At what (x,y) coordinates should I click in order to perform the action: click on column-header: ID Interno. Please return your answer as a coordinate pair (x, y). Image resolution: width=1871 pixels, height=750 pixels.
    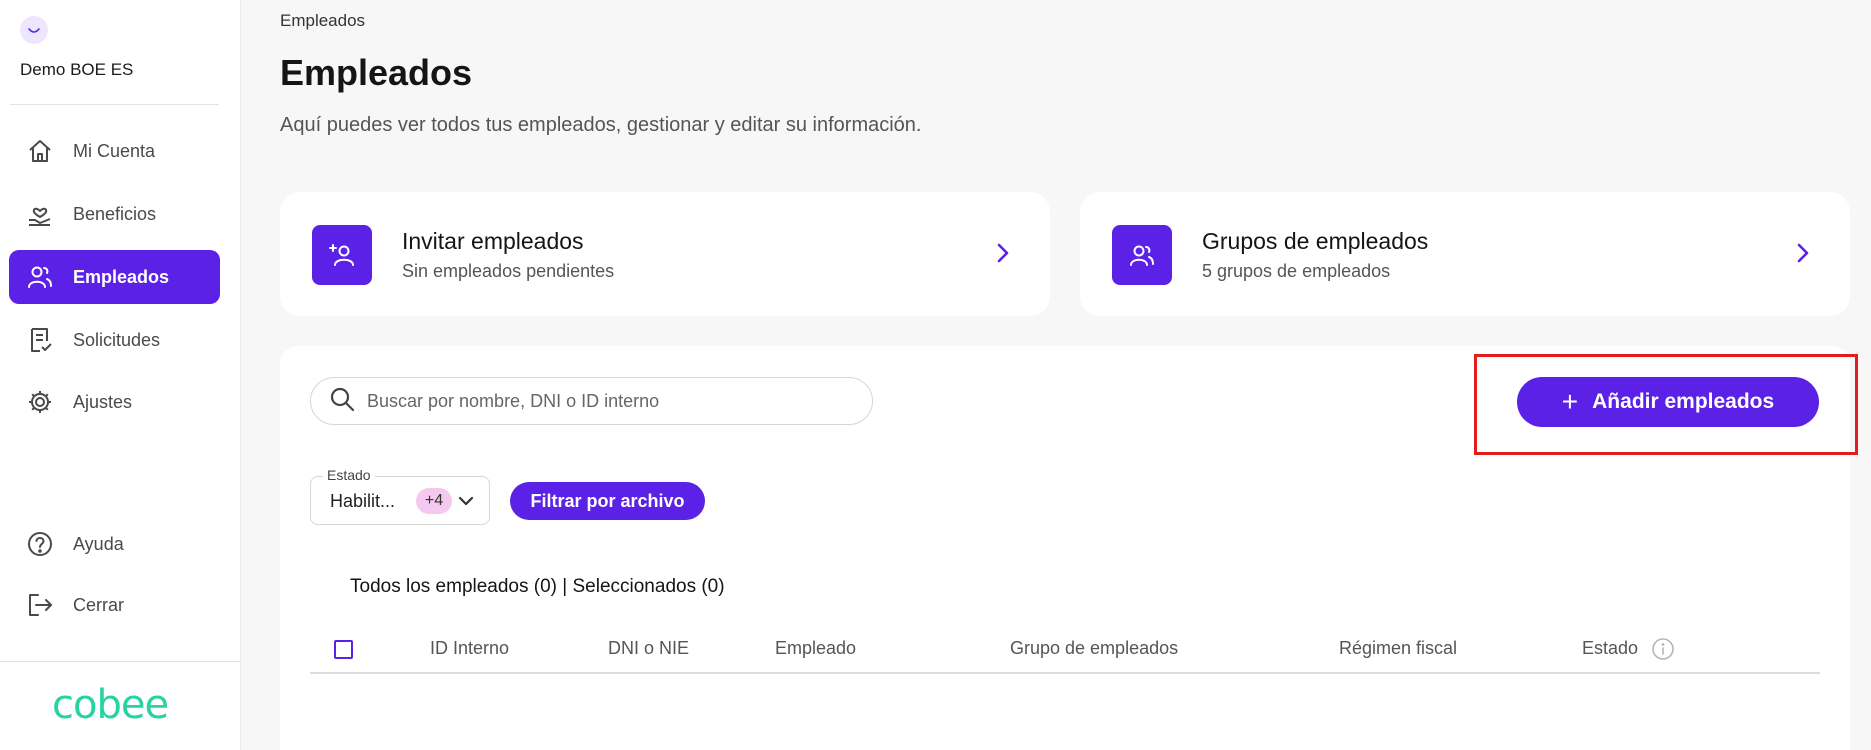
    Looking at the image, I should click on (469, 648).